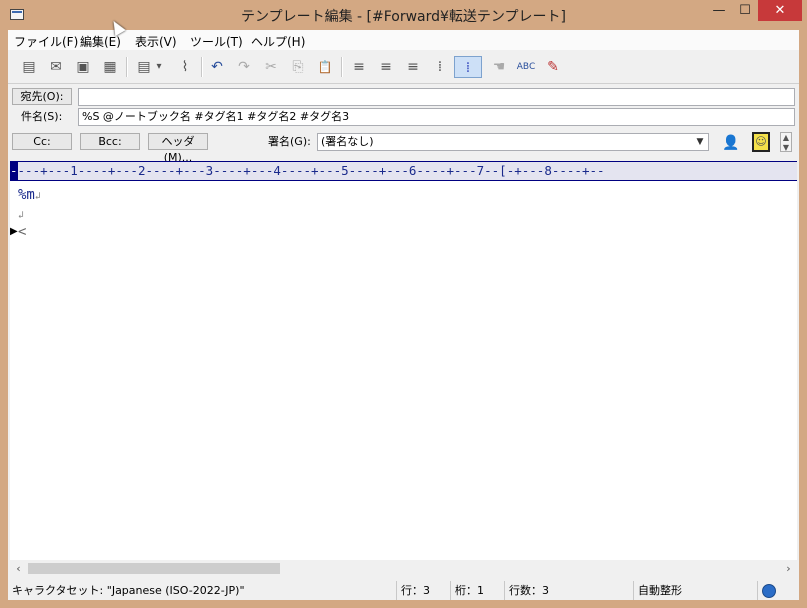 This screenshot has height=608, width=807. What do you see at coordinates (386, 67) in the screenshot?
I see `align-left-icon: ≡` at bounding box center [386, 67].